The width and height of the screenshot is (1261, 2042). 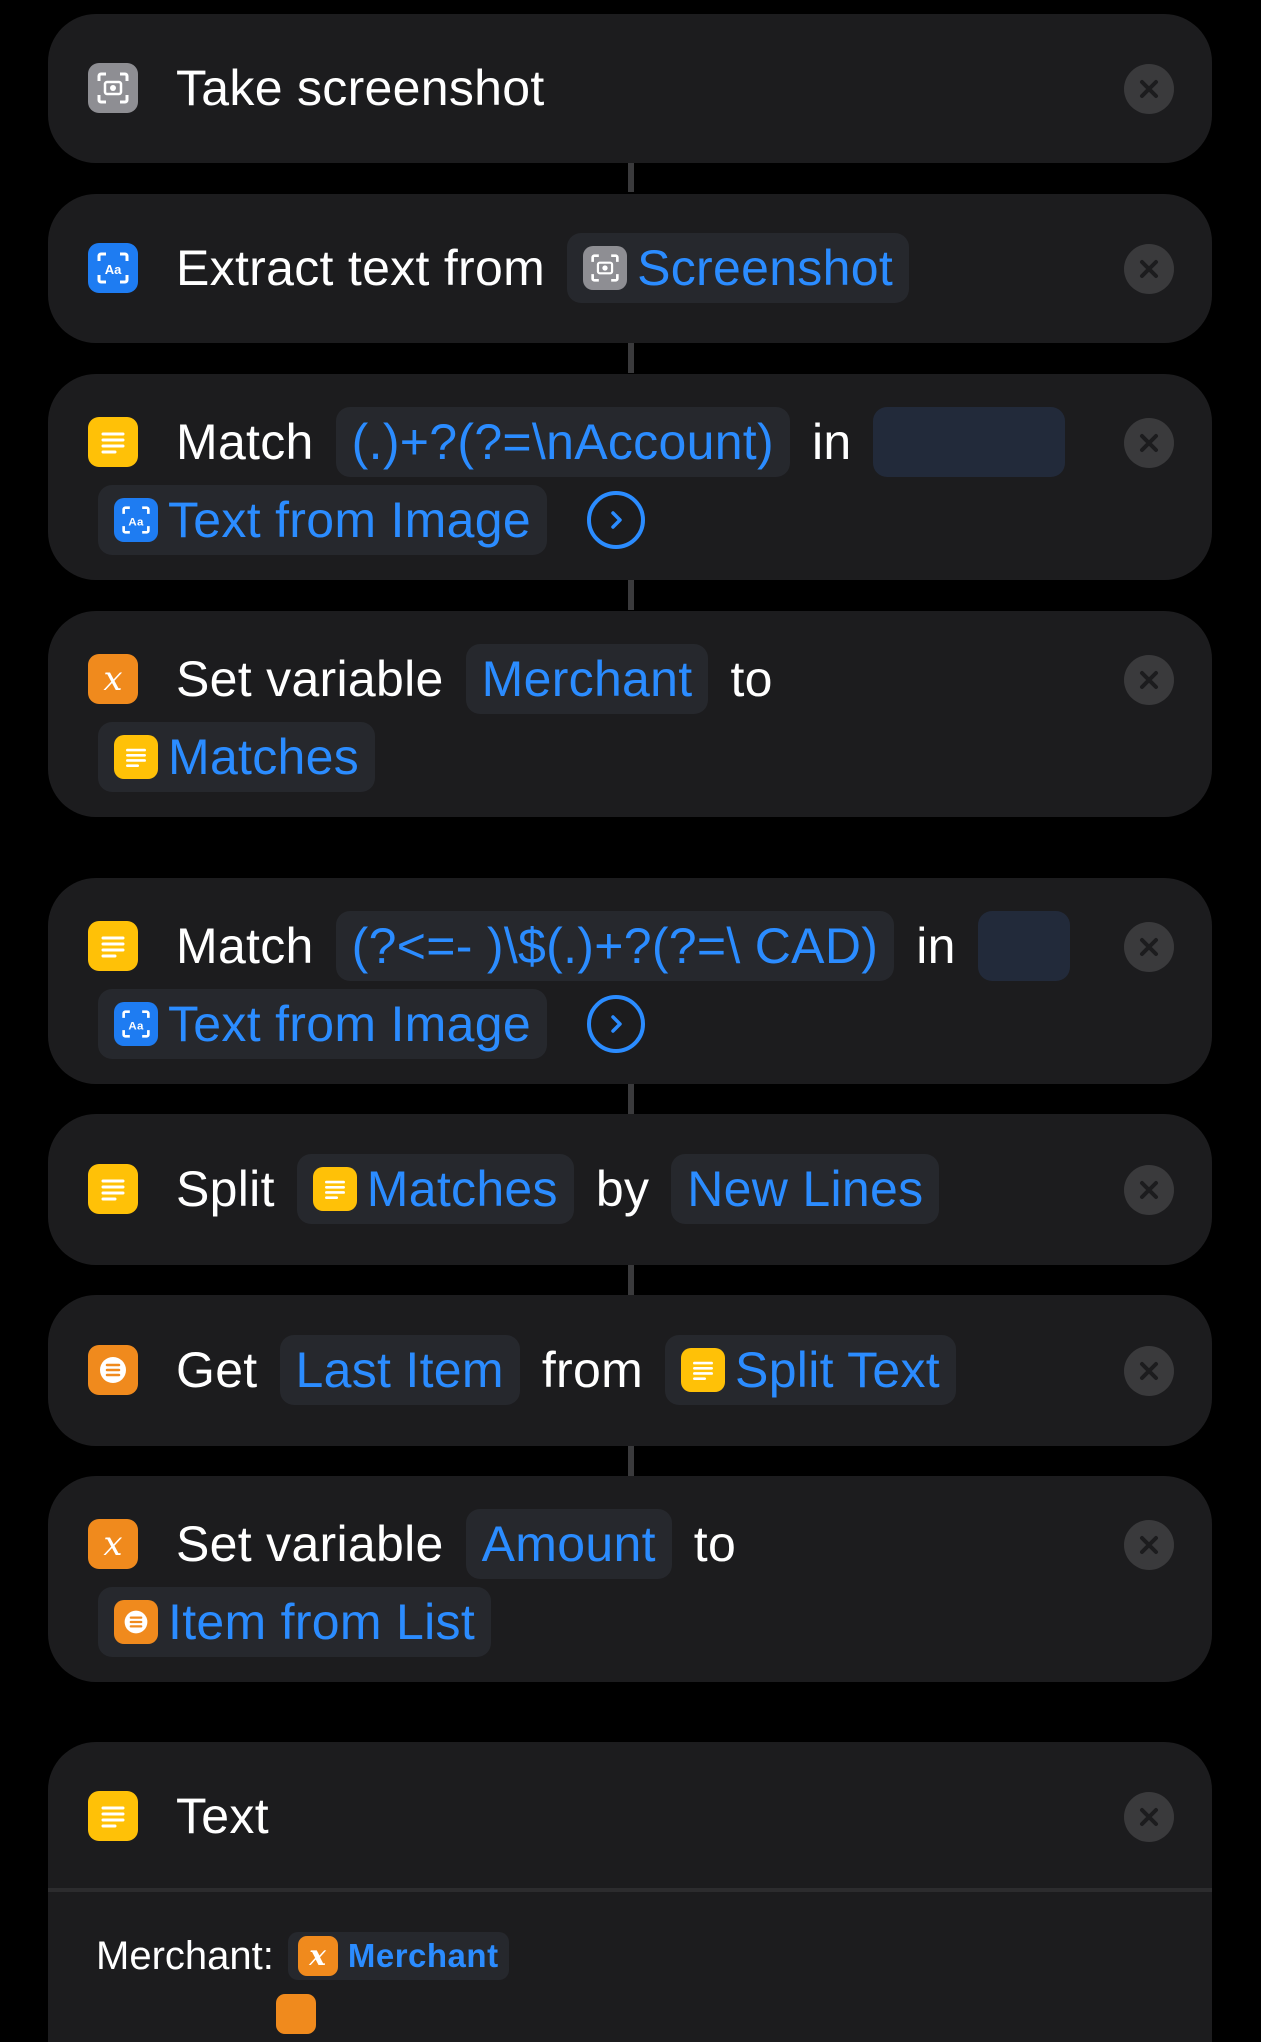 What do you see at coordinates (225, 1189) in the screenshot?
I see `action-title: Split` at bounding box center [225, 1189].